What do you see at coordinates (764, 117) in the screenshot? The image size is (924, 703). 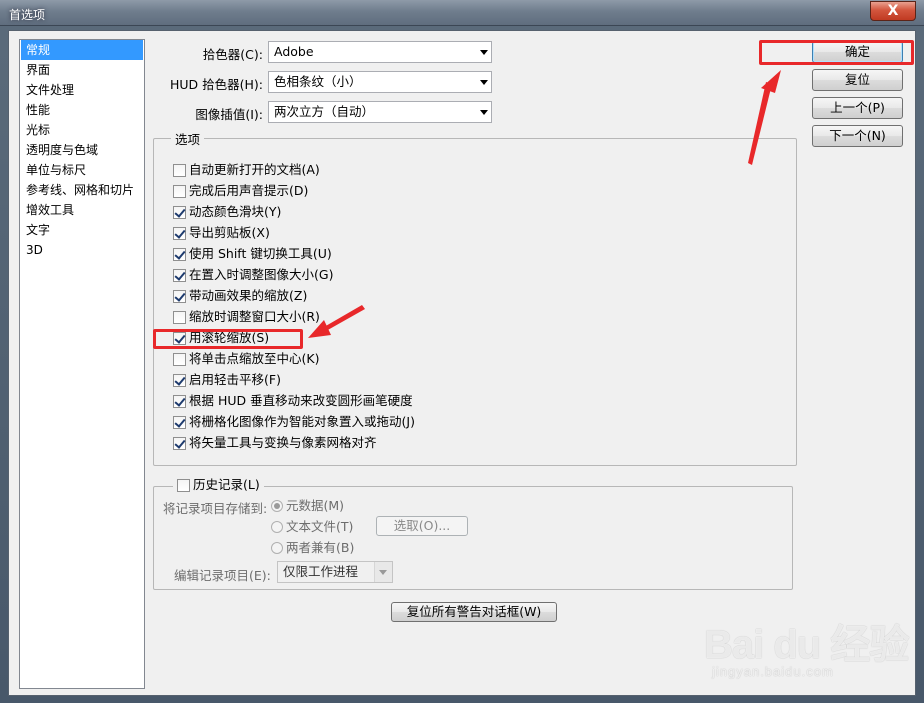 I see `arrow-to-ok-button` at bounding box center [764, 117].